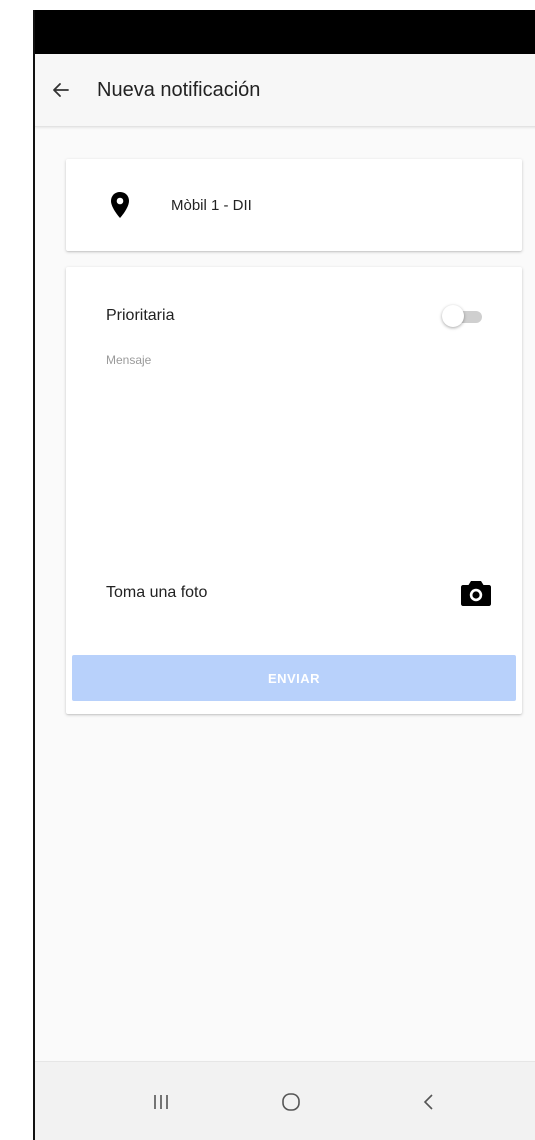 The image size is (535, 1140). What do you see at coordinates (179, 89) in the screenshot?
I see `page-title: Nueva notificación` at bounding box center [179, 89].